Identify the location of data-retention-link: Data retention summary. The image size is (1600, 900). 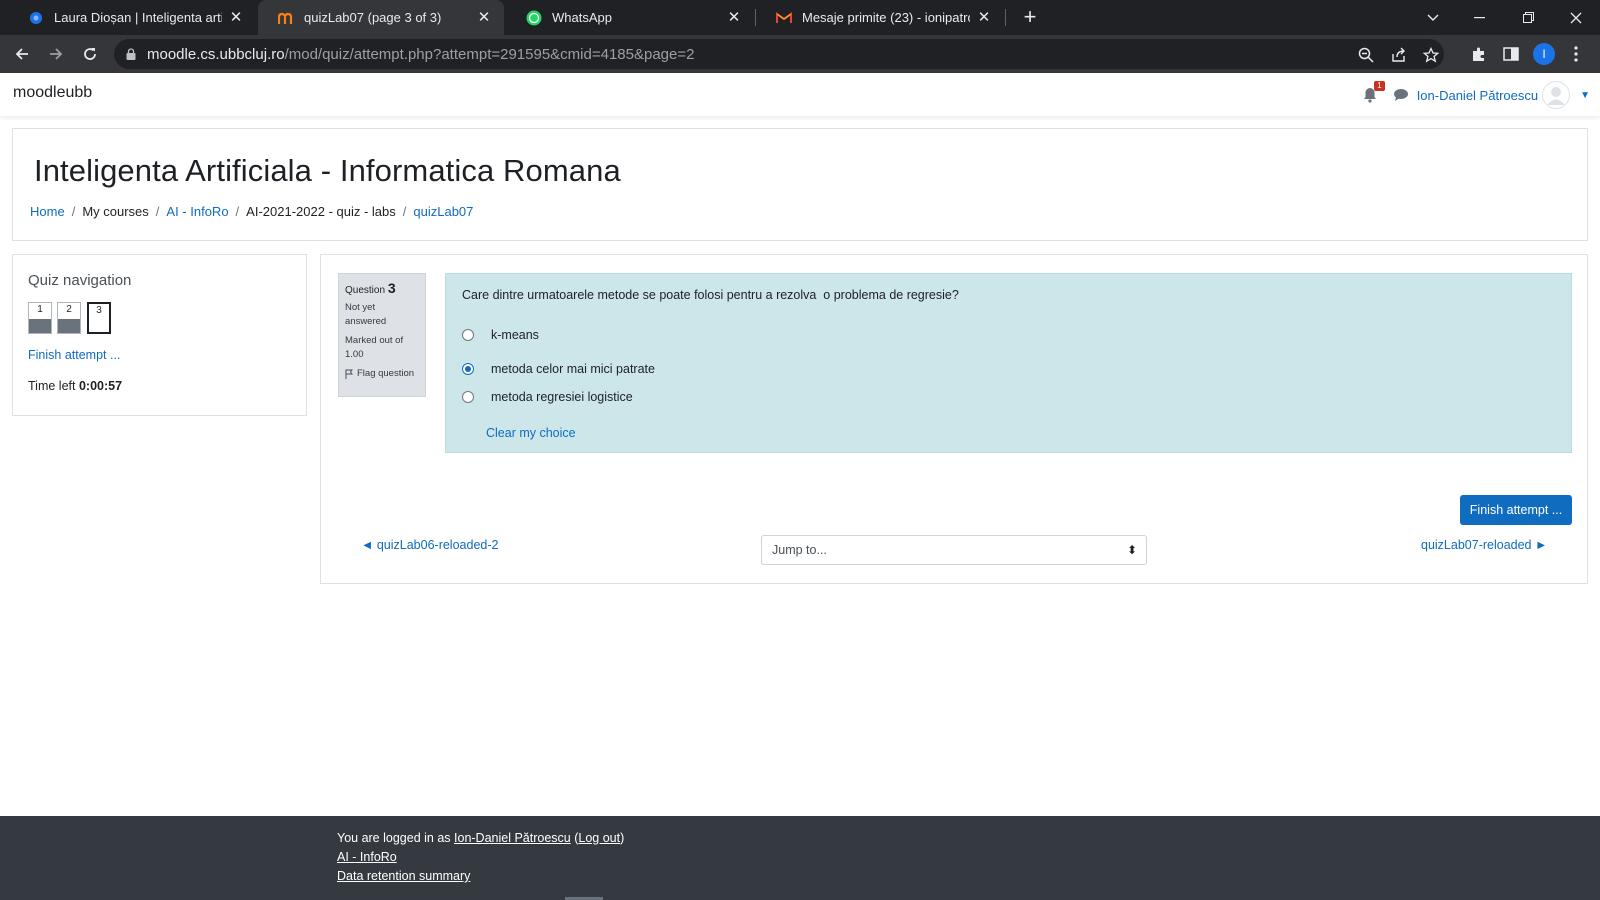
(403, 876).